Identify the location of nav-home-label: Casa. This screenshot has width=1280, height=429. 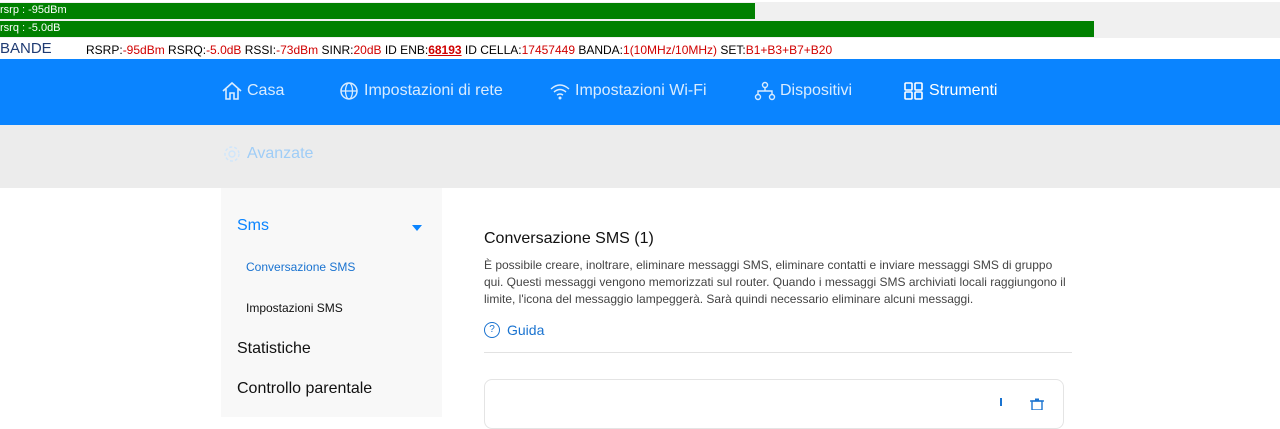
(266, 90).